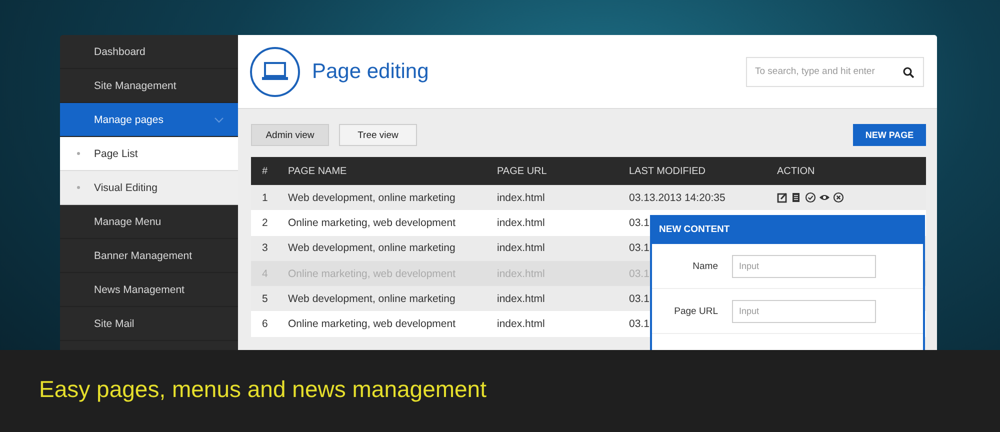  What do you see at coordinates (787, 229) in the screenshot?
I see `dialog-title: NEW CONTENT` at bounding box center [787, 229].